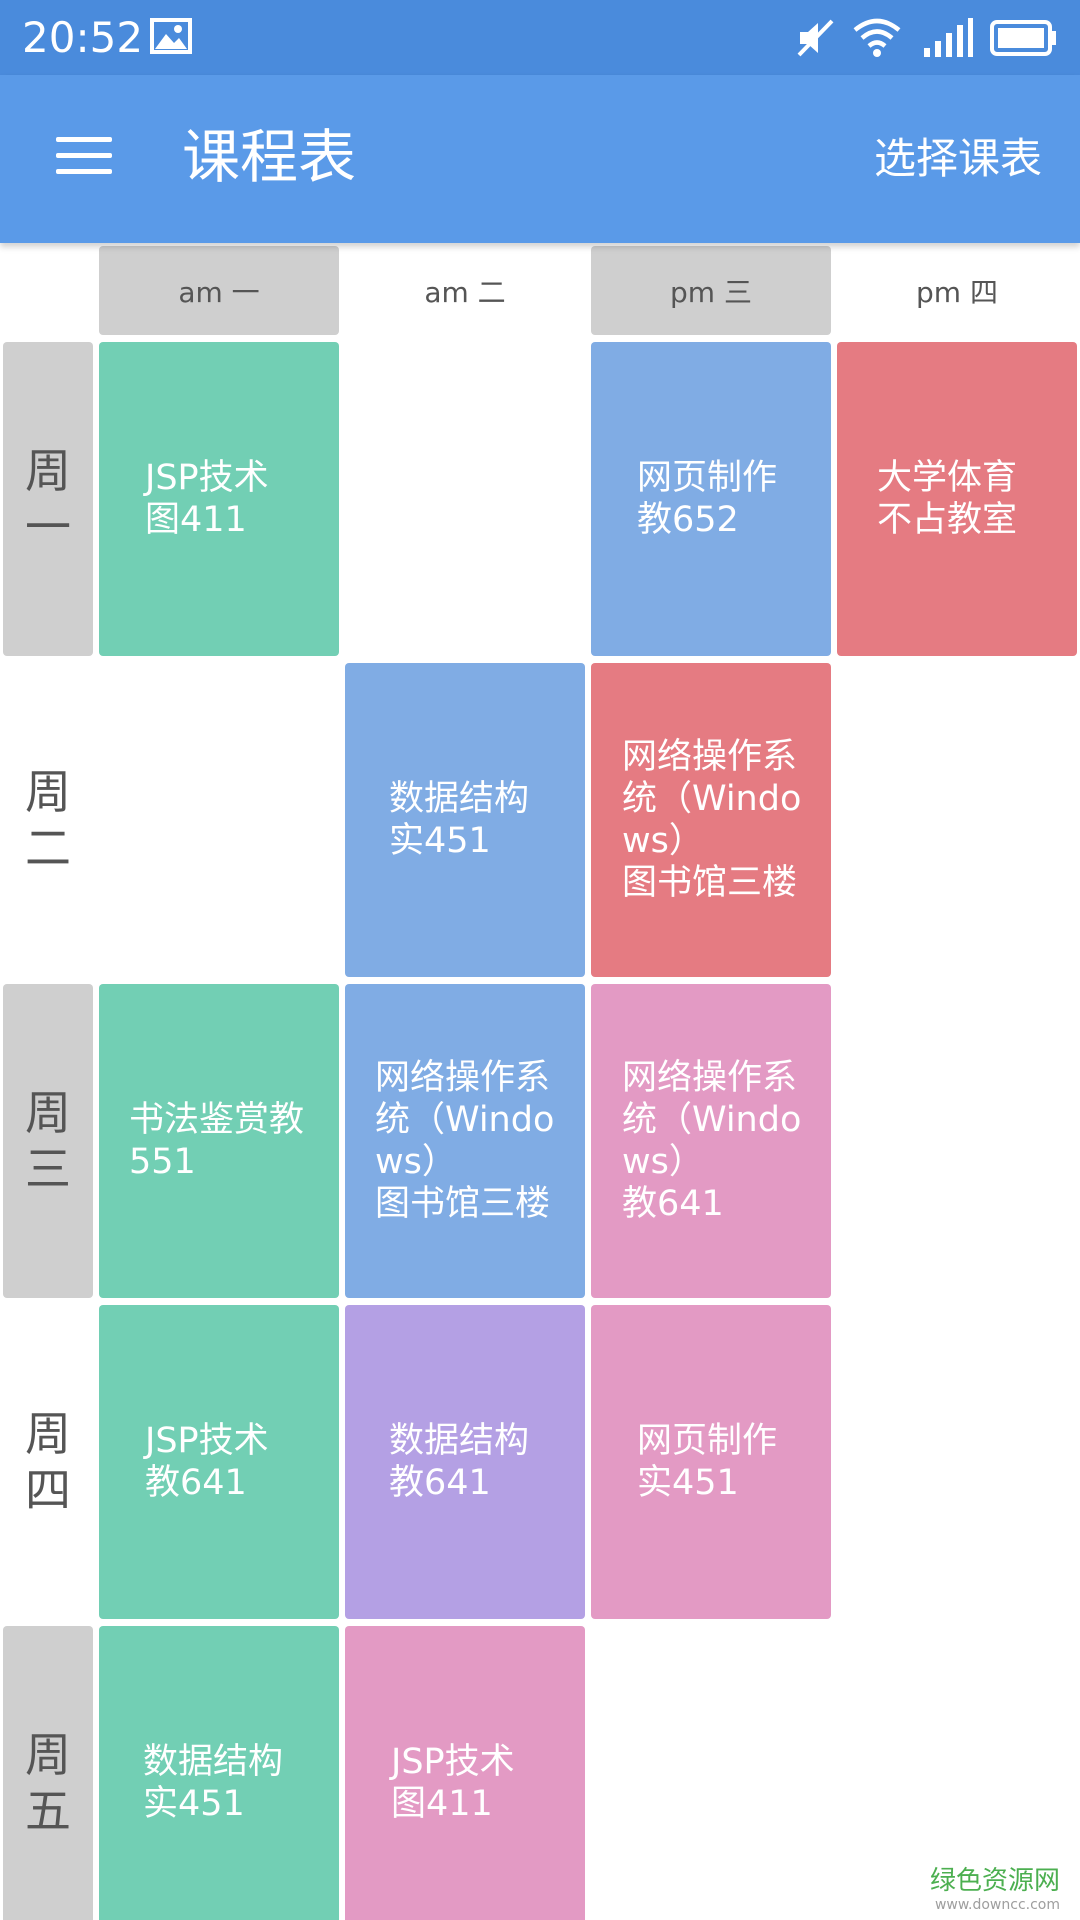 This screenshot has height=1920, width=1080. Describe the element at coordinates (877, 37) in the screenshot. I see `wifi-icon` at that location.